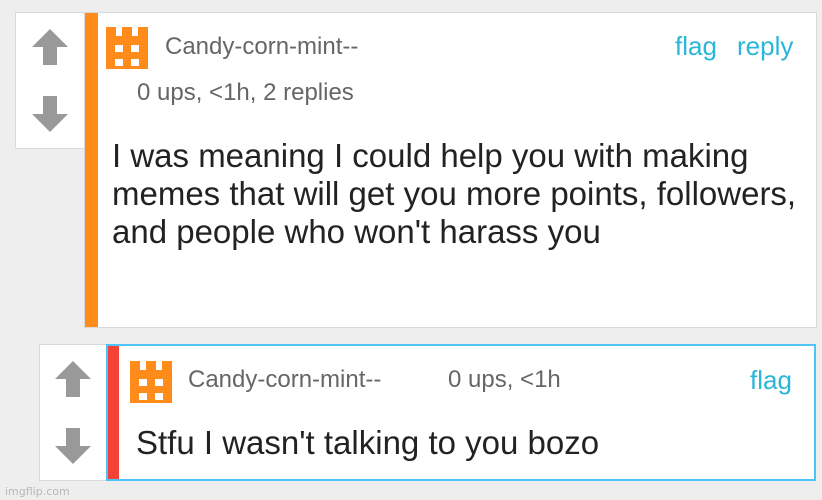  What do you see at coordinates (245, 92) in the screenshot?
I see `comment-stats: 0 ups, <1h, 2 replies` at bounding box center [245, 92].